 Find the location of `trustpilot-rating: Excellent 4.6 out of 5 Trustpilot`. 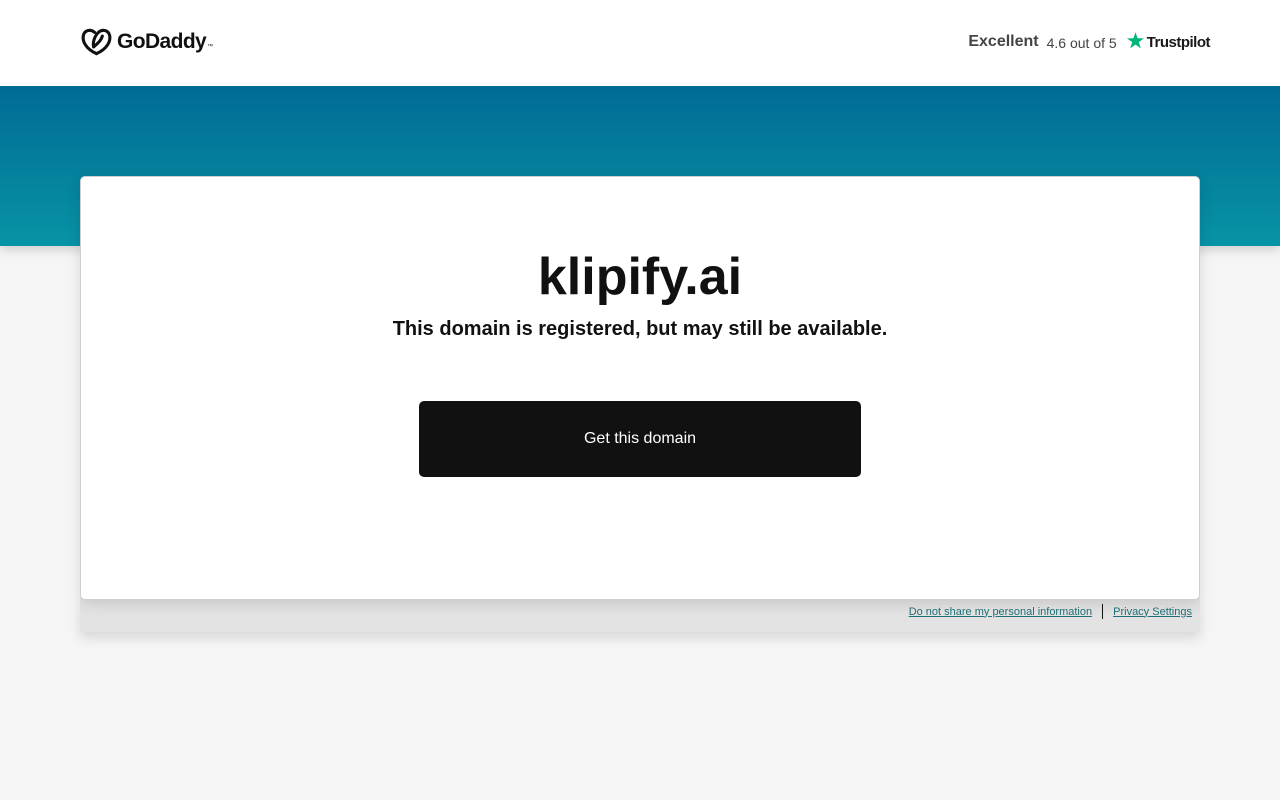

trustpilot-rating: Excellent 4.6 out of 5 Trustpilot is located at coordinates (1089, 42).